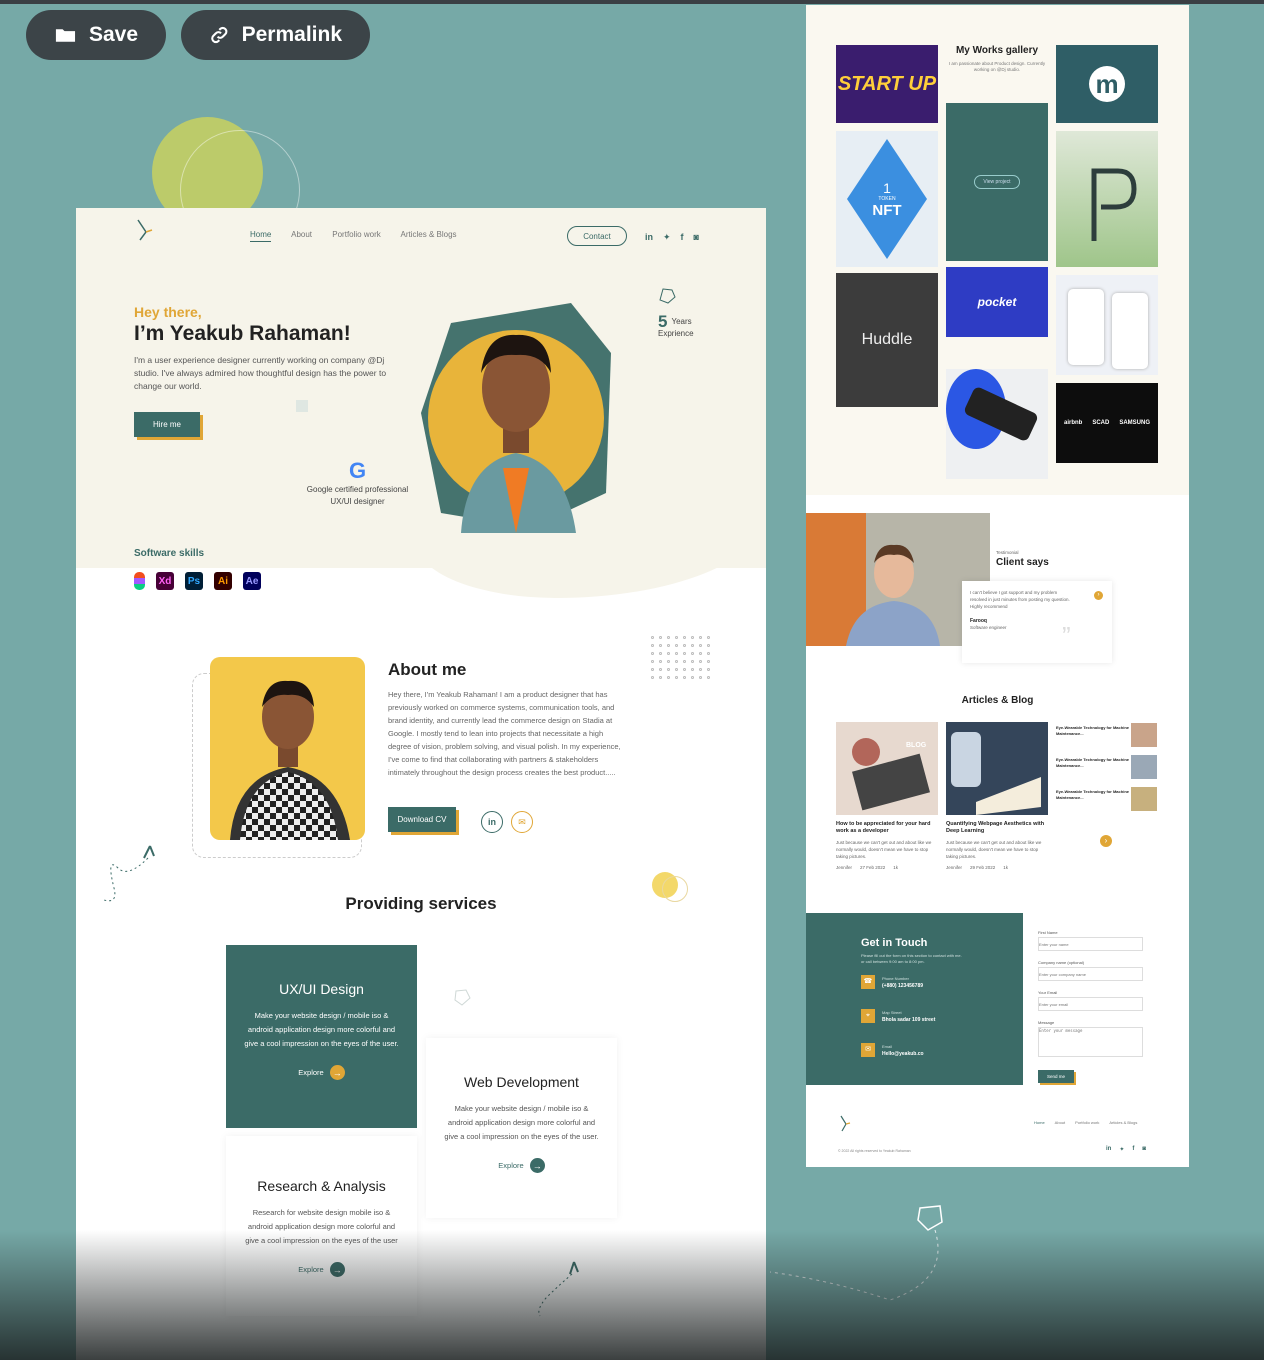  What do you see at coordinates (422, 819) in the screenshot?
I see `download-cv-button: Download CV` at bounding box center [422, 819].